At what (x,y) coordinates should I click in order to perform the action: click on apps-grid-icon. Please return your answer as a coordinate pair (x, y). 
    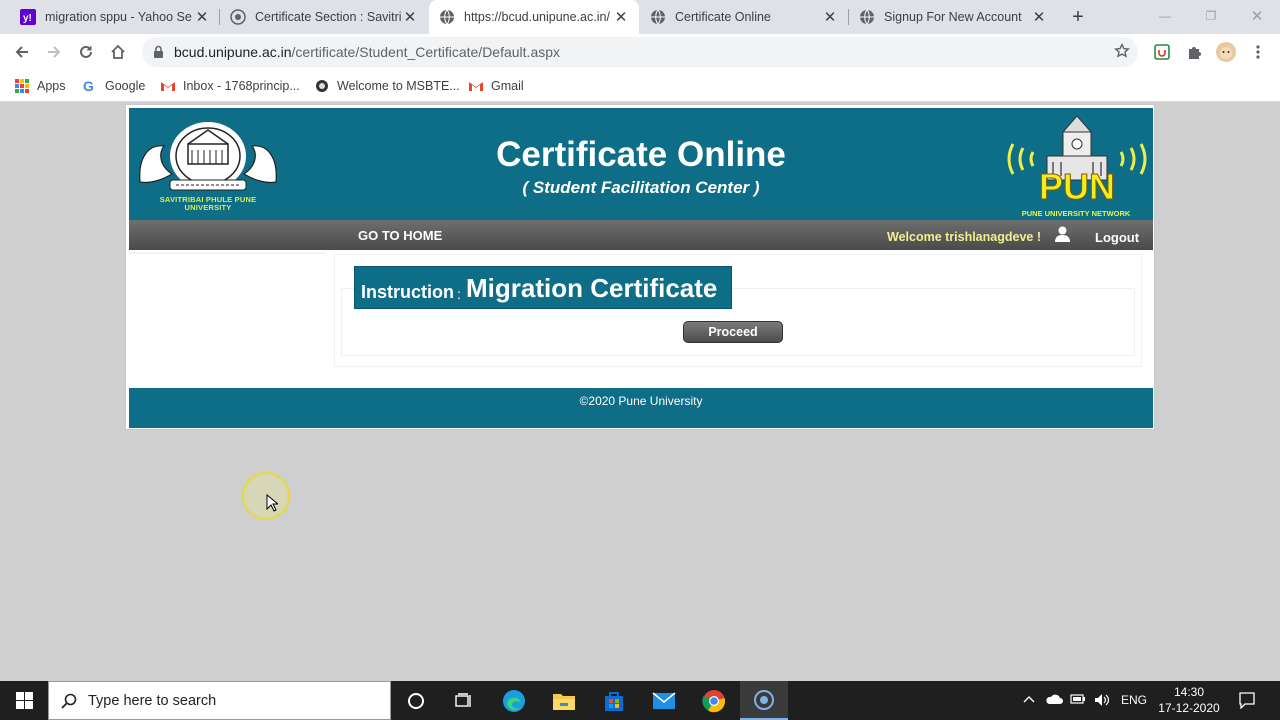
    Looking at the image, I should click on (22, 86).